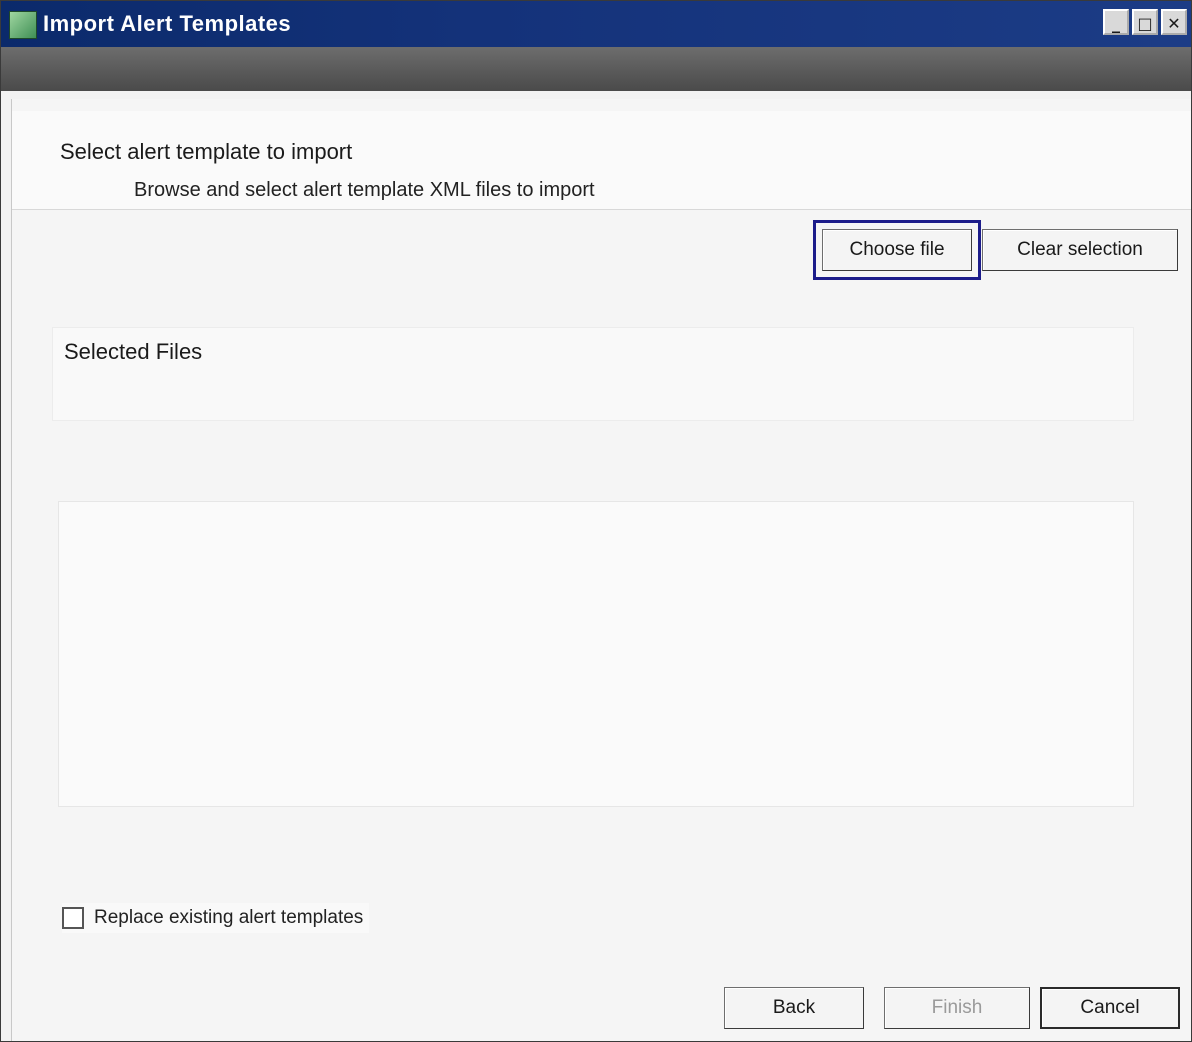  I want to click on finish-button: Finish, so click(957, 1008).